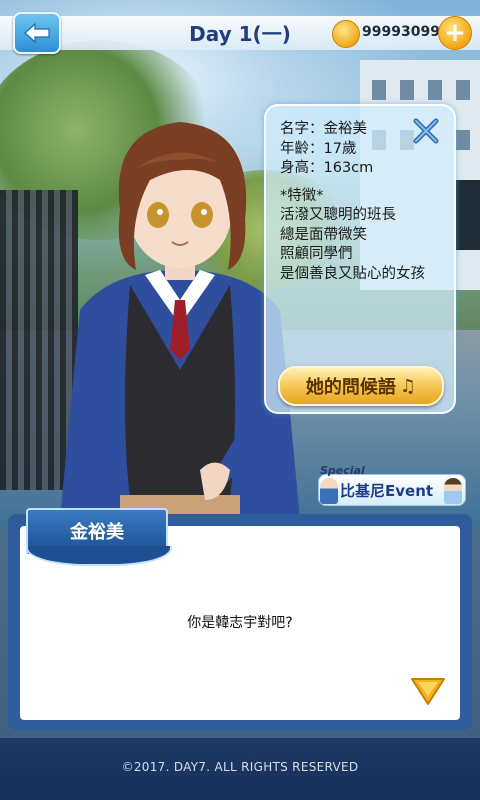 The height and width of the screenshot is (800, 480). What do you see at coordinates (468, 215) in the screenshot?
I see `bus-background` at bounding box center [468, 215].